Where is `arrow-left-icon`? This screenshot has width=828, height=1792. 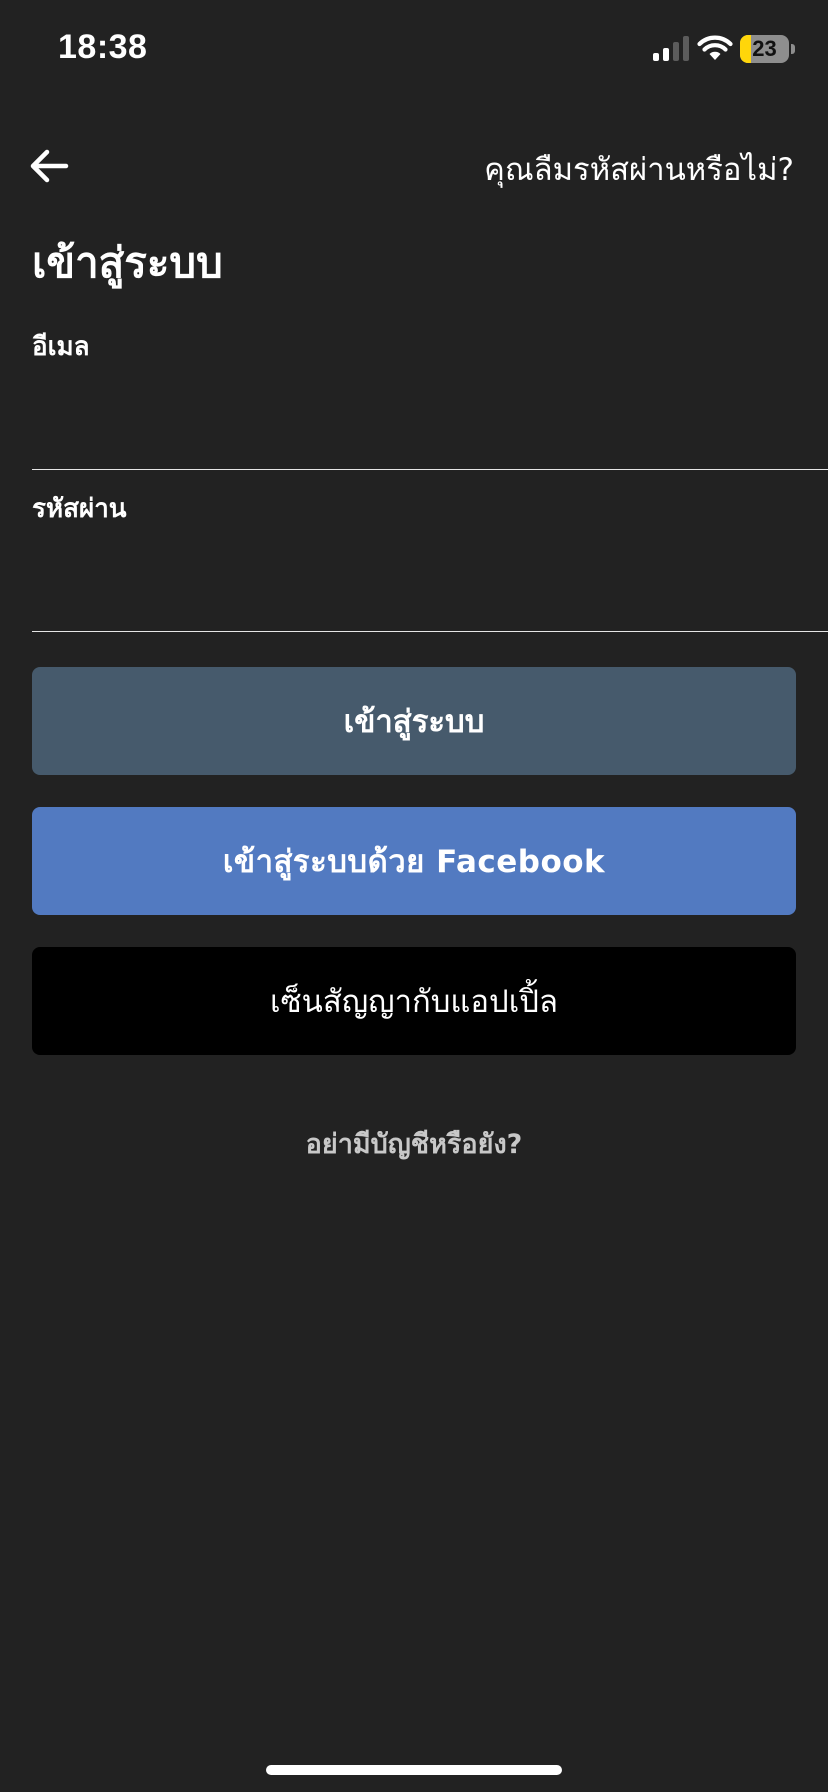
arrow-left-icon is located at coordinates (50, 166).